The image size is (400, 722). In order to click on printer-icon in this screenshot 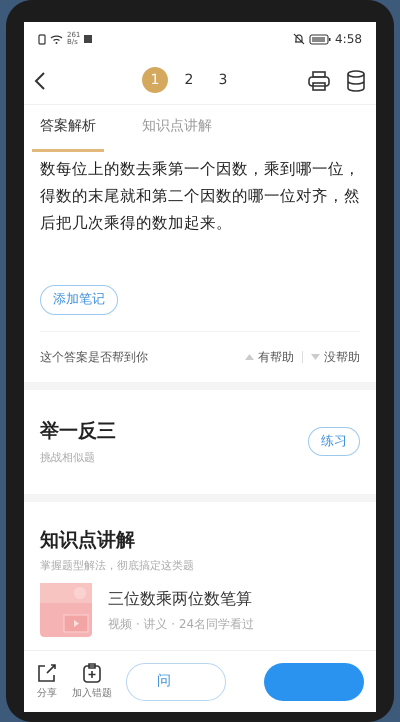, I will do `click(319, 80)`.